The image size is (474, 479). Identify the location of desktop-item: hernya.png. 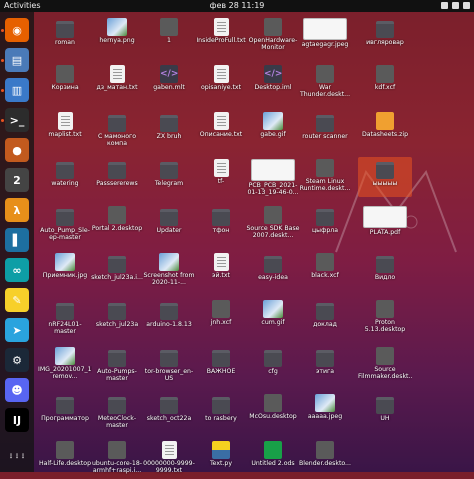
(117, 36).